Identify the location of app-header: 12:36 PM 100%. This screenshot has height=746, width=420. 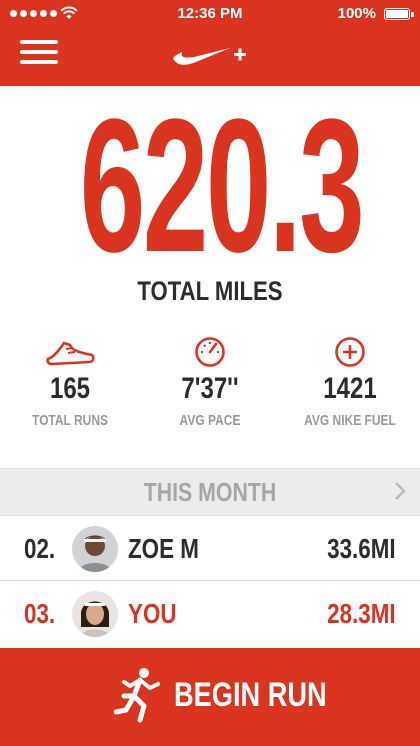
(210, 43).